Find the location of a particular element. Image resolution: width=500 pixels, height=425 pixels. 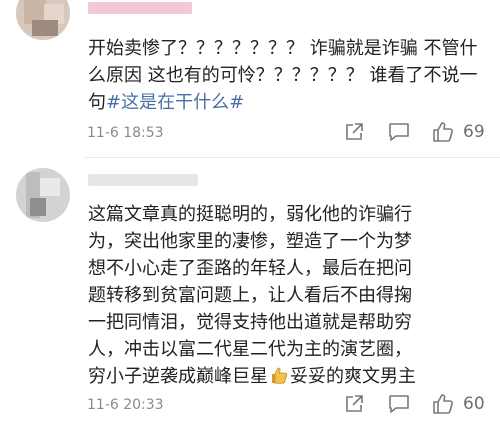

divider is located at coordinates (292, 157).